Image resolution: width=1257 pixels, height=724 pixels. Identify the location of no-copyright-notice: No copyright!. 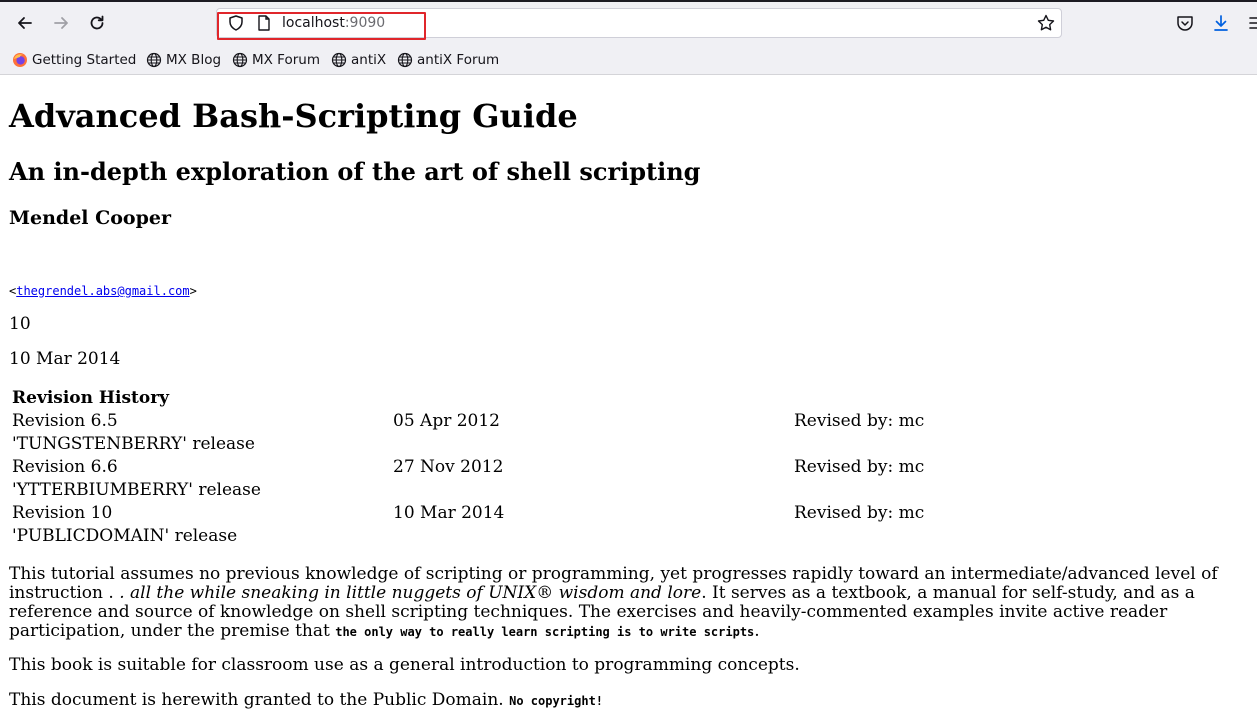
(556, 701).